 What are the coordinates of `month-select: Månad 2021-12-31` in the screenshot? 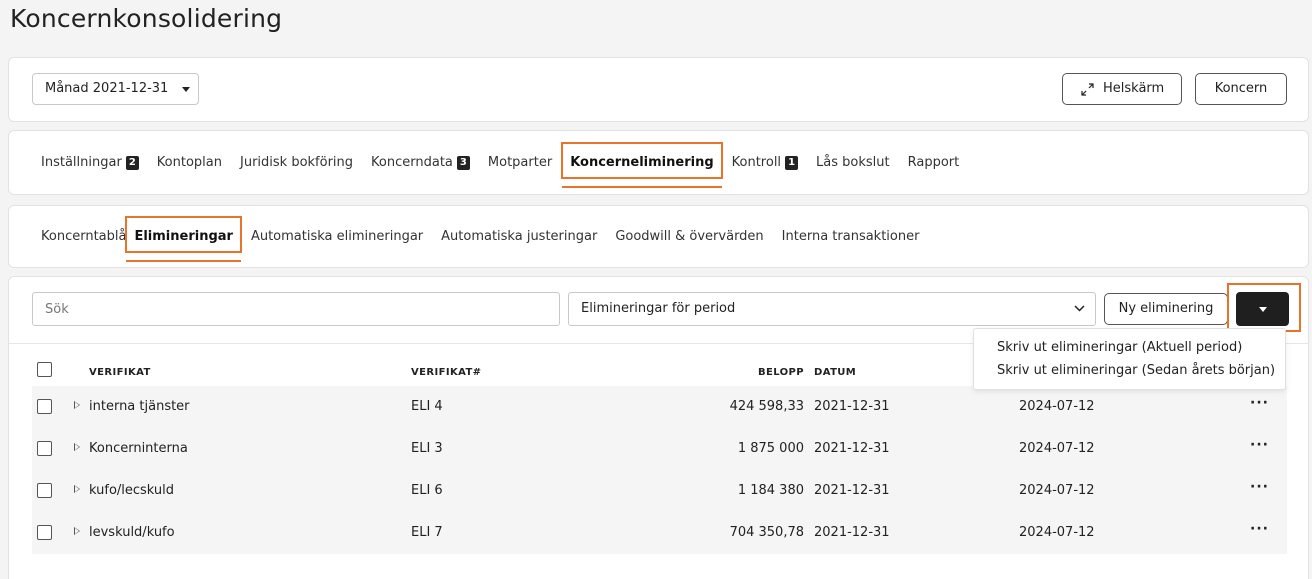 It's located at (116, 89).